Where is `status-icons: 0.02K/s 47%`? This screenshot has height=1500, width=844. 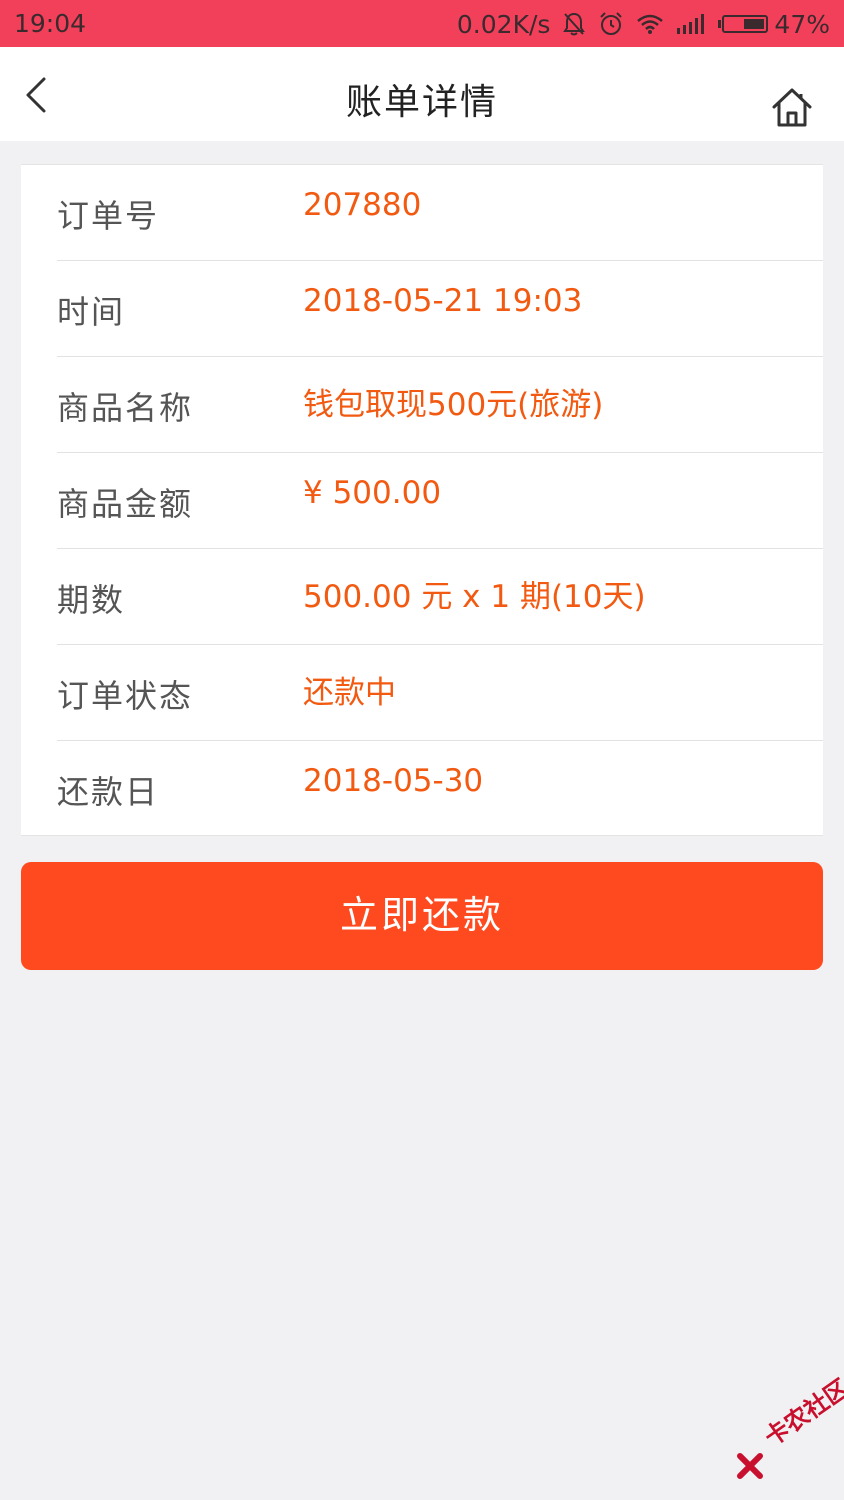 status-icons: 0.02K/s 47% is located at coordinates (643, 24).